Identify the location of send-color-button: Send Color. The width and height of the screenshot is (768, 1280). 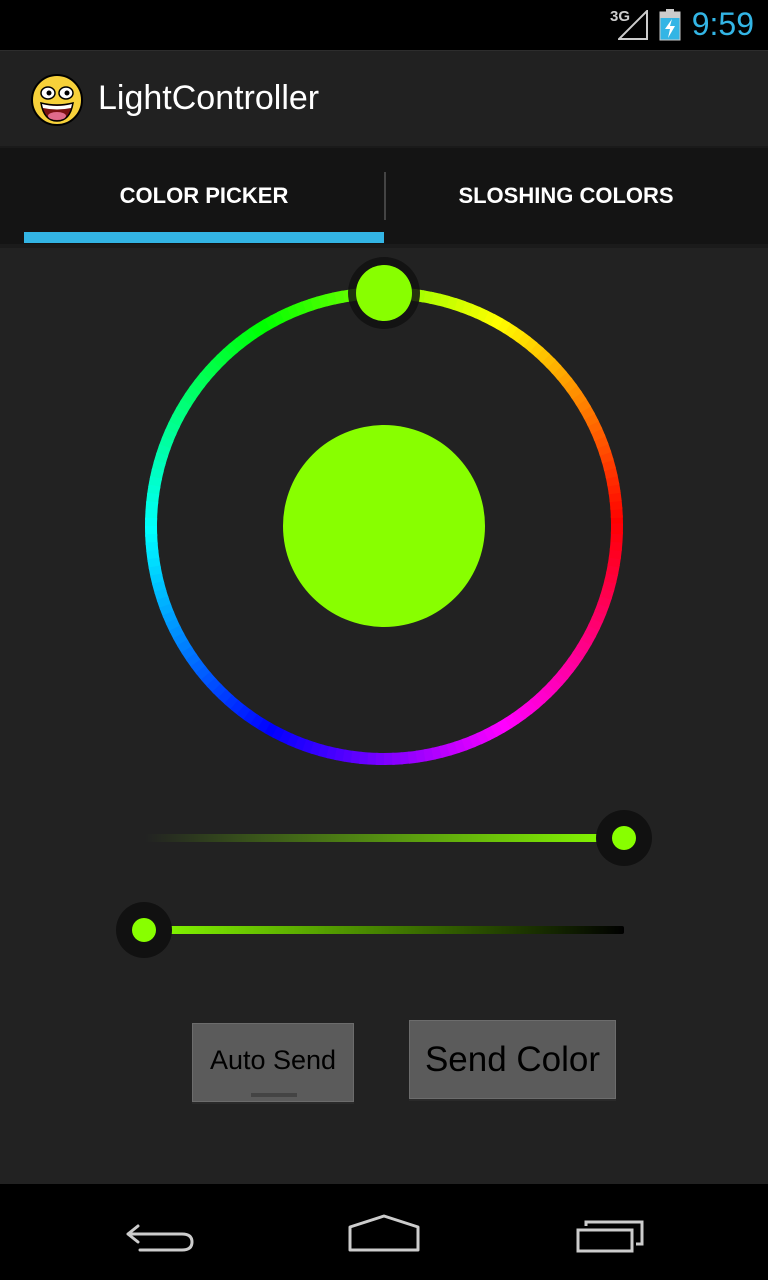
(512, 1059).